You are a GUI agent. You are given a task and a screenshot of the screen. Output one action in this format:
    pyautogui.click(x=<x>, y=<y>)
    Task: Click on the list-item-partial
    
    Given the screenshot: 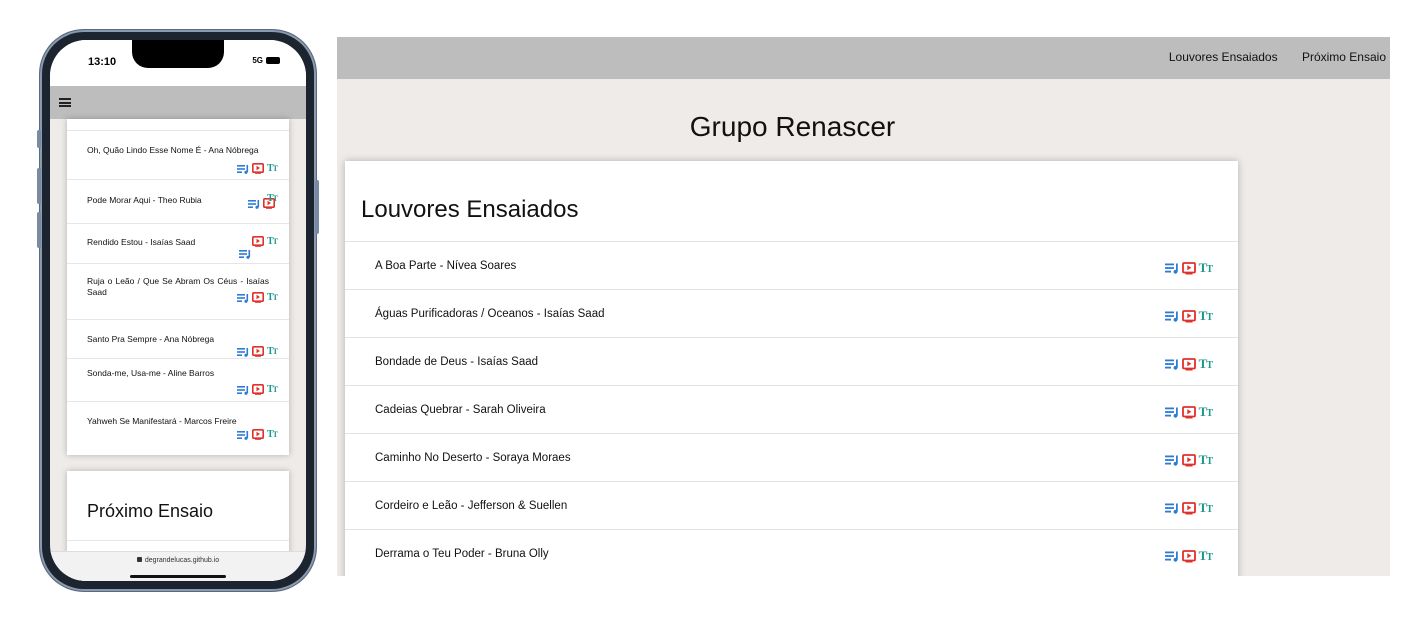 What is the action you would take?
    pyautogui.click(x=178, y=125)
    